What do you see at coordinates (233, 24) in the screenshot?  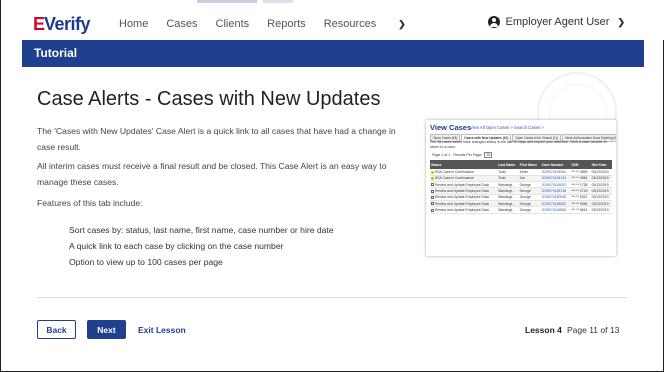 I see `nav-clients: Clients` at bounding box center [233, 24].